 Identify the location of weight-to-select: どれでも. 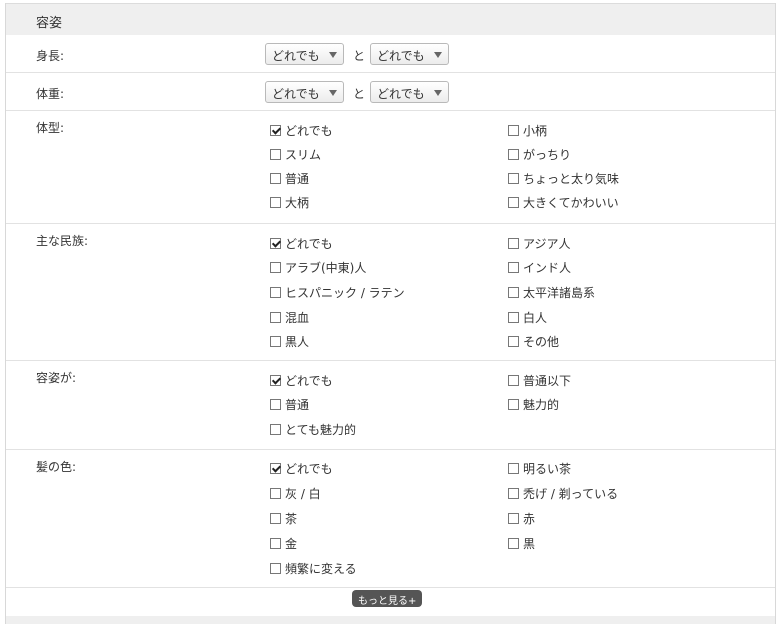
(409, 92).